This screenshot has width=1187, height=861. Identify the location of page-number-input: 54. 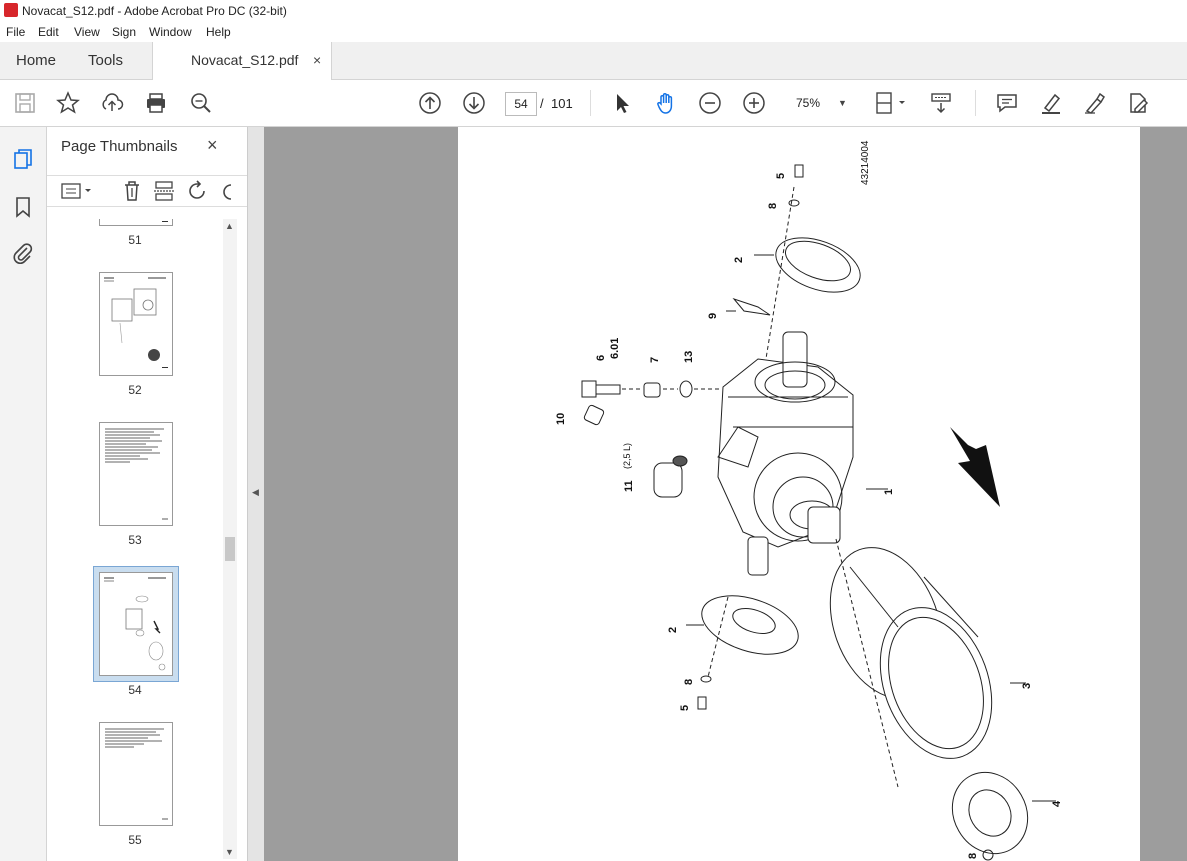
(521, 104).